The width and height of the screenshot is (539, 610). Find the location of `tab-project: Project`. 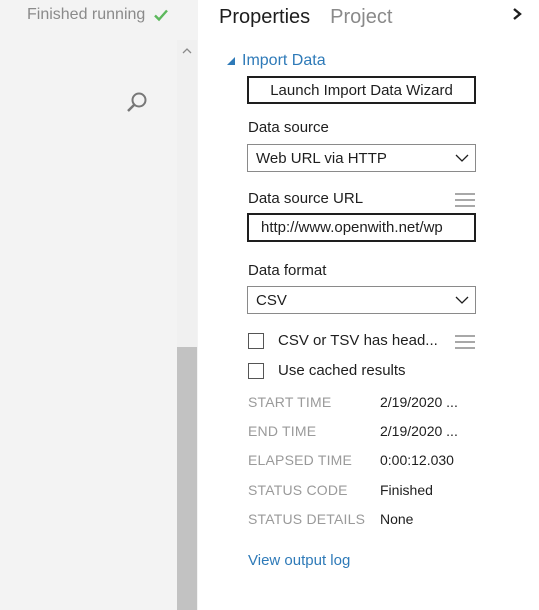

tab-project: Project is located at coordinates (361, 17).